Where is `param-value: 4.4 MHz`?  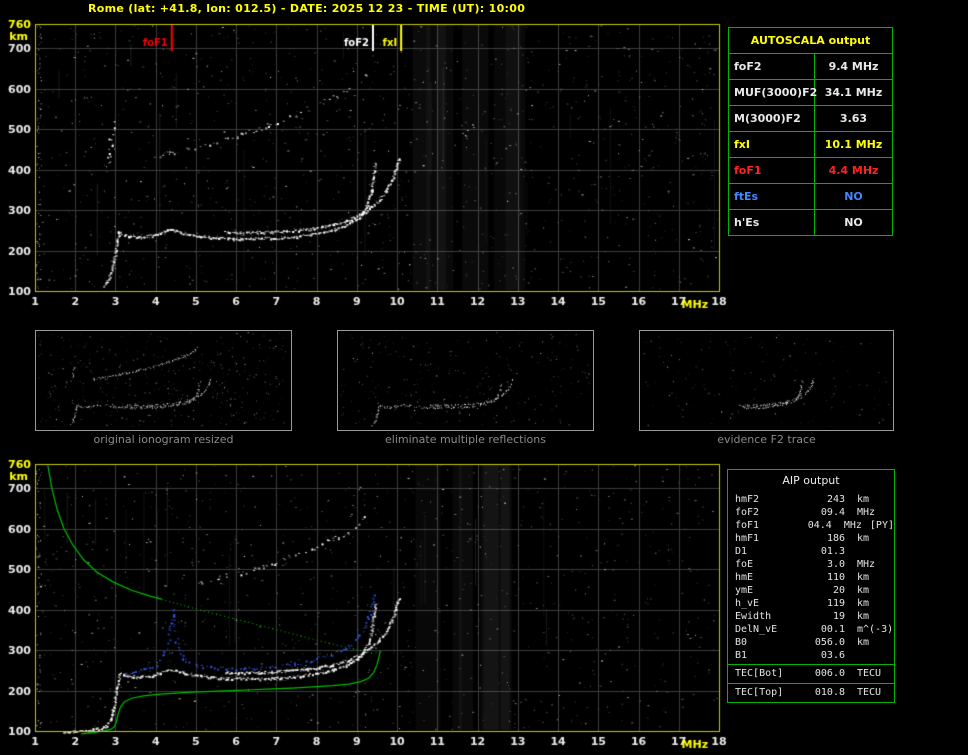
param-value: 4.4 MHz is located at coordinates (853, 170).